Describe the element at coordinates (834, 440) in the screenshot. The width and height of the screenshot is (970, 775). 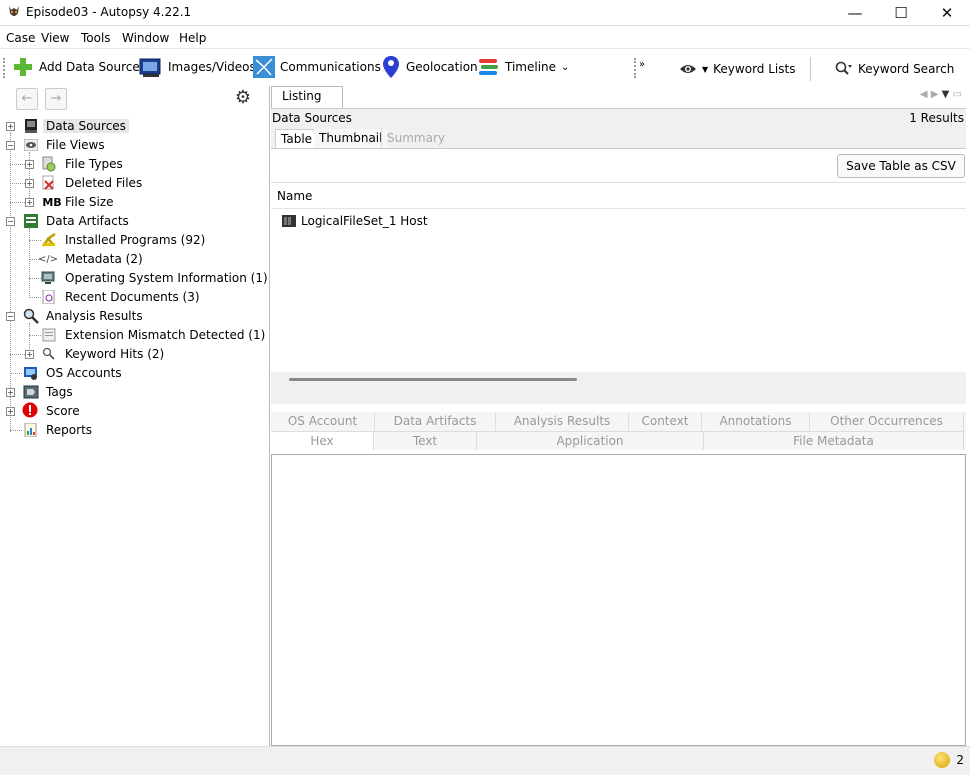
I see `tab-file-metadata: File Metadata` at that location.